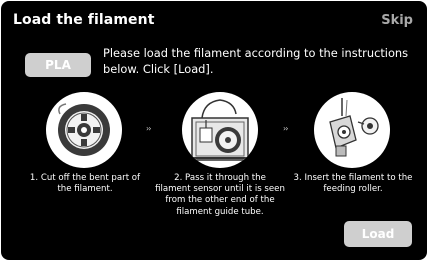 Image resolution: width=429 pixels, height=262 pixels. I want to click on load-button: Load, so click(378, 234).